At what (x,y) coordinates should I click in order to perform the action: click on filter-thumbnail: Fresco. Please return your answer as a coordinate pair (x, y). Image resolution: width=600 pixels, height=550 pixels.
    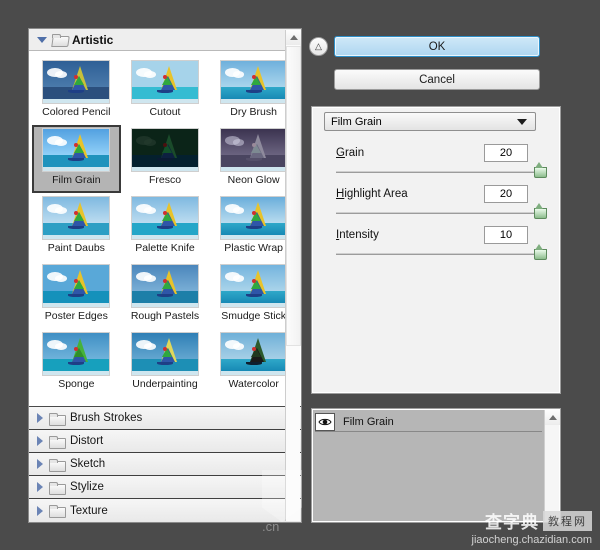
    Looking at the image, I should click on (165, 159).